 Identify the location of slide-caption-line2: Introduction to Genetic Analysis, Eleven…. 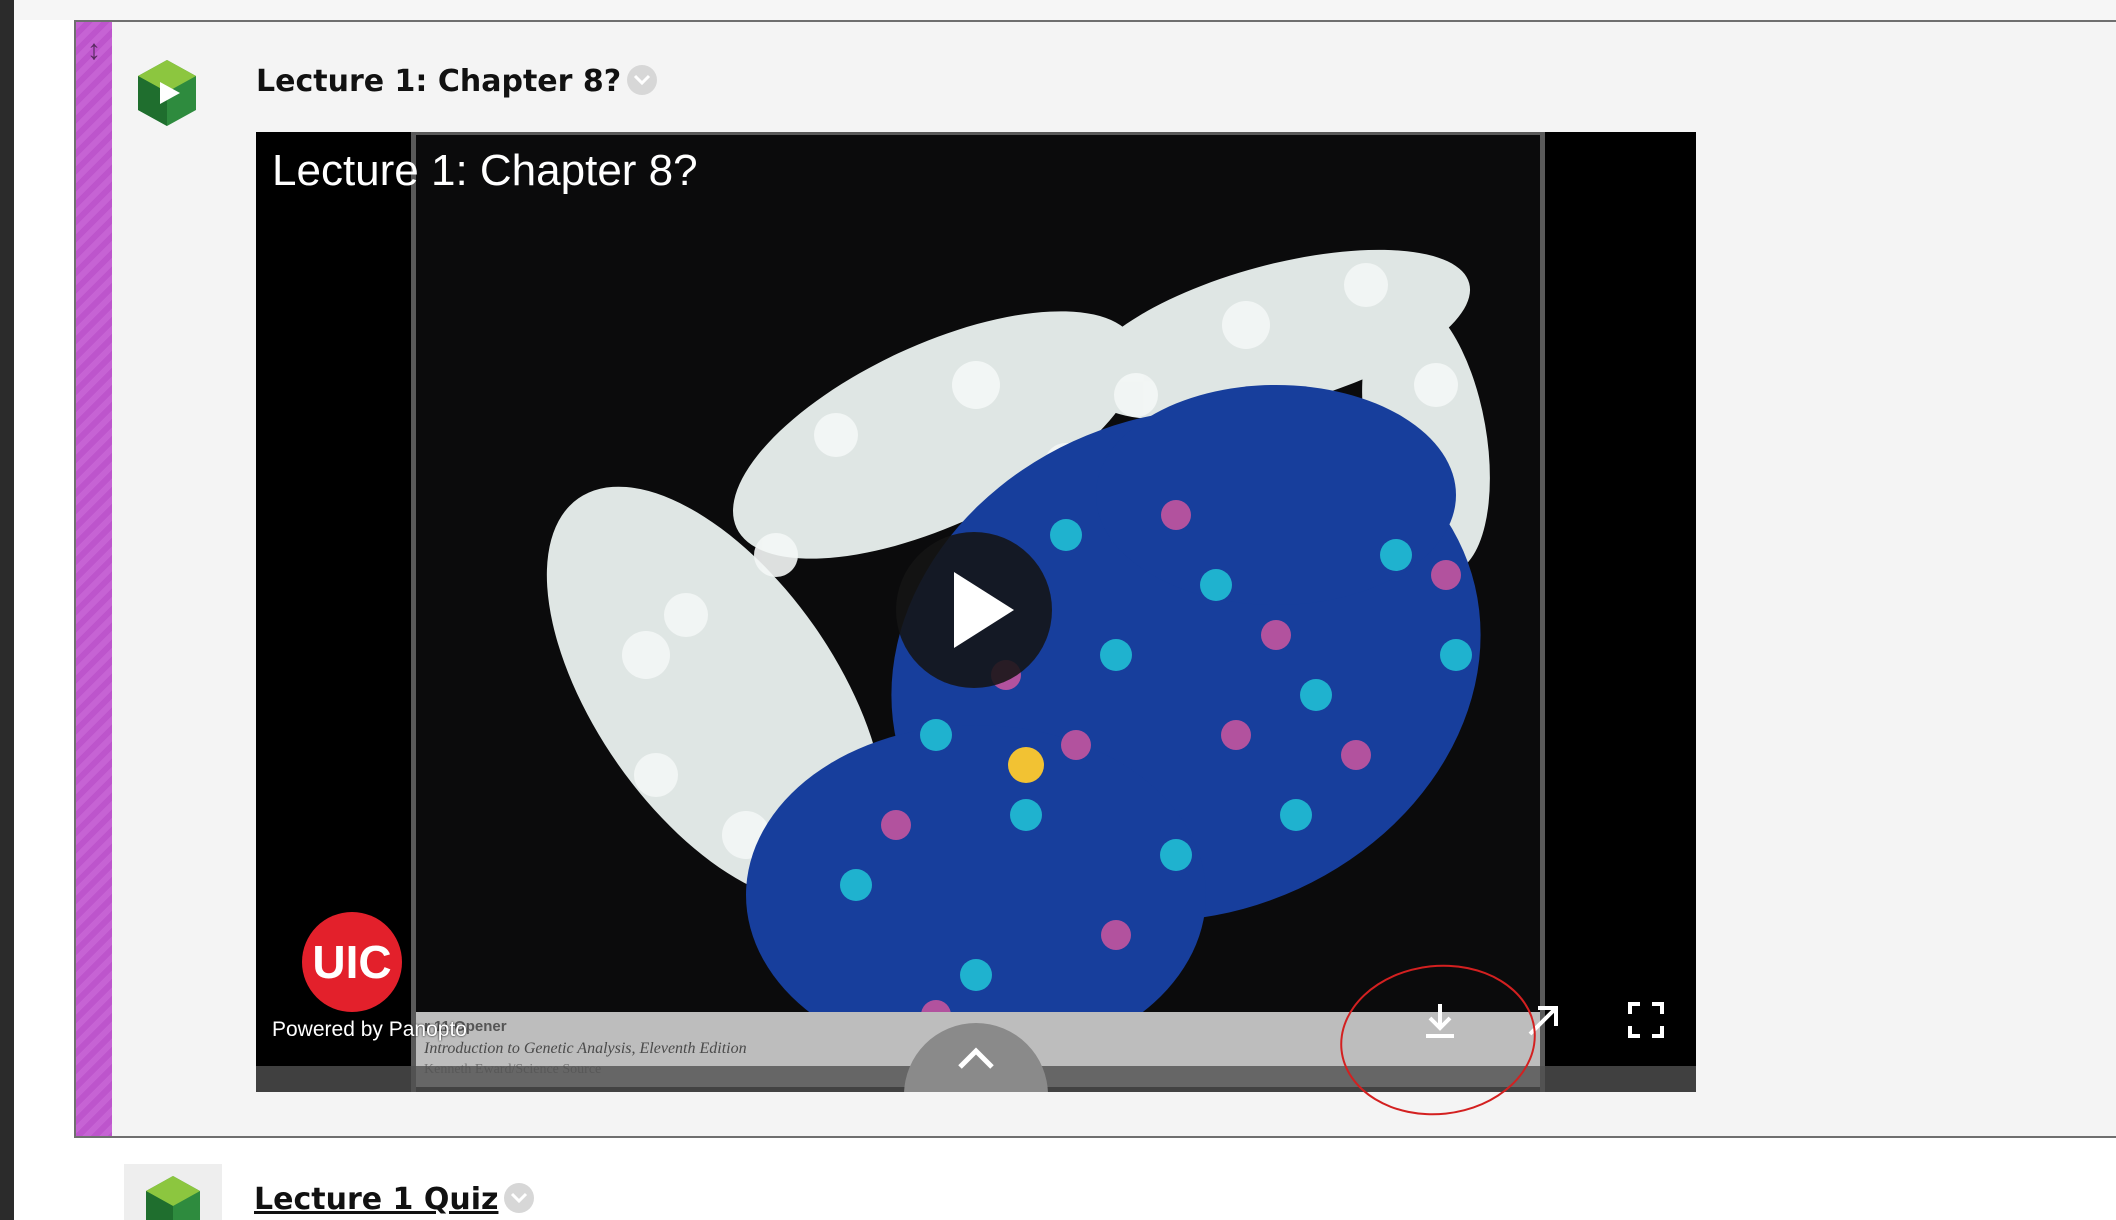
(585, 1048).